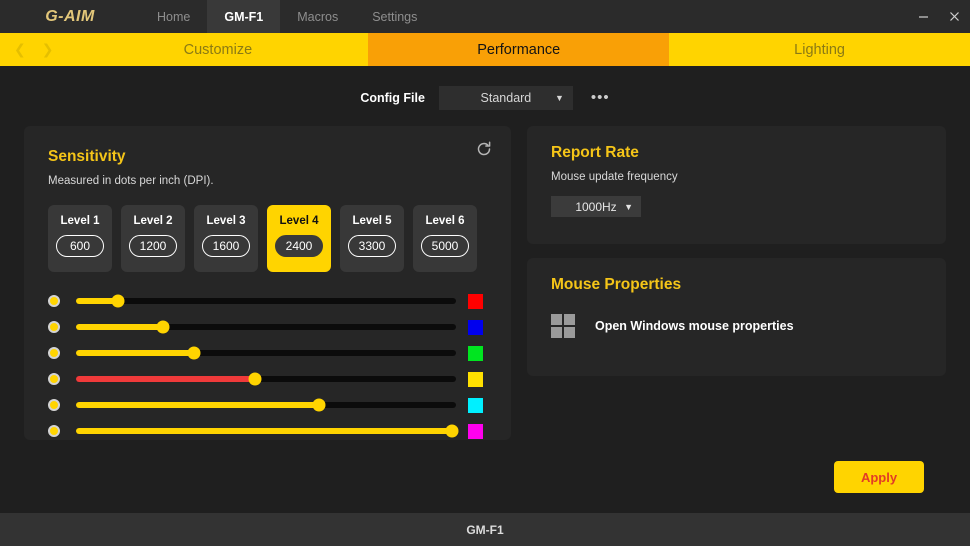  What do you see at coordinates (80, 221) in the screenshot?
I see `dpi-level-name: Level 1` at bounding box center [80, 221].